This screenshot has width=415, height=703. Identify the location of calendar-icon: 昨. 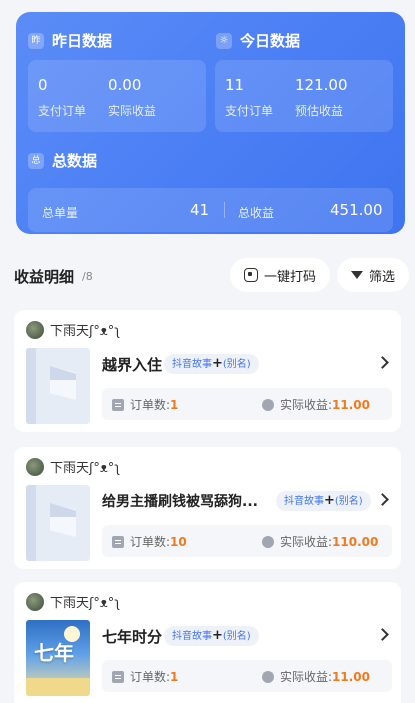
(36, 40).